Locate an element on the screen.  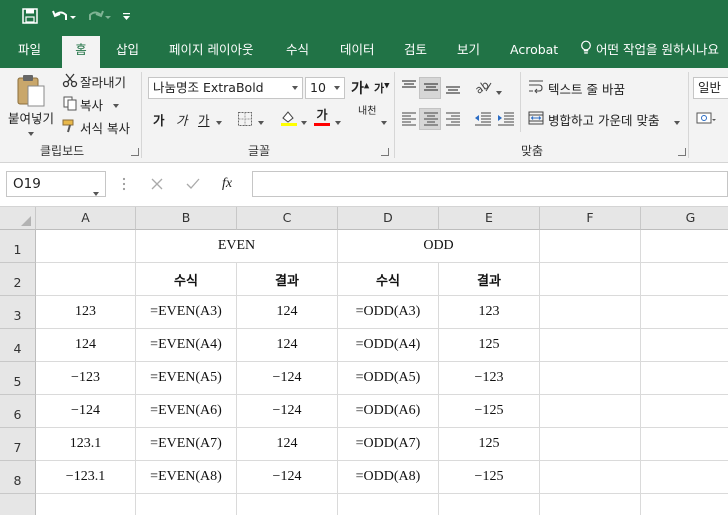
cell-c9 is located at coordinates (287, 504).